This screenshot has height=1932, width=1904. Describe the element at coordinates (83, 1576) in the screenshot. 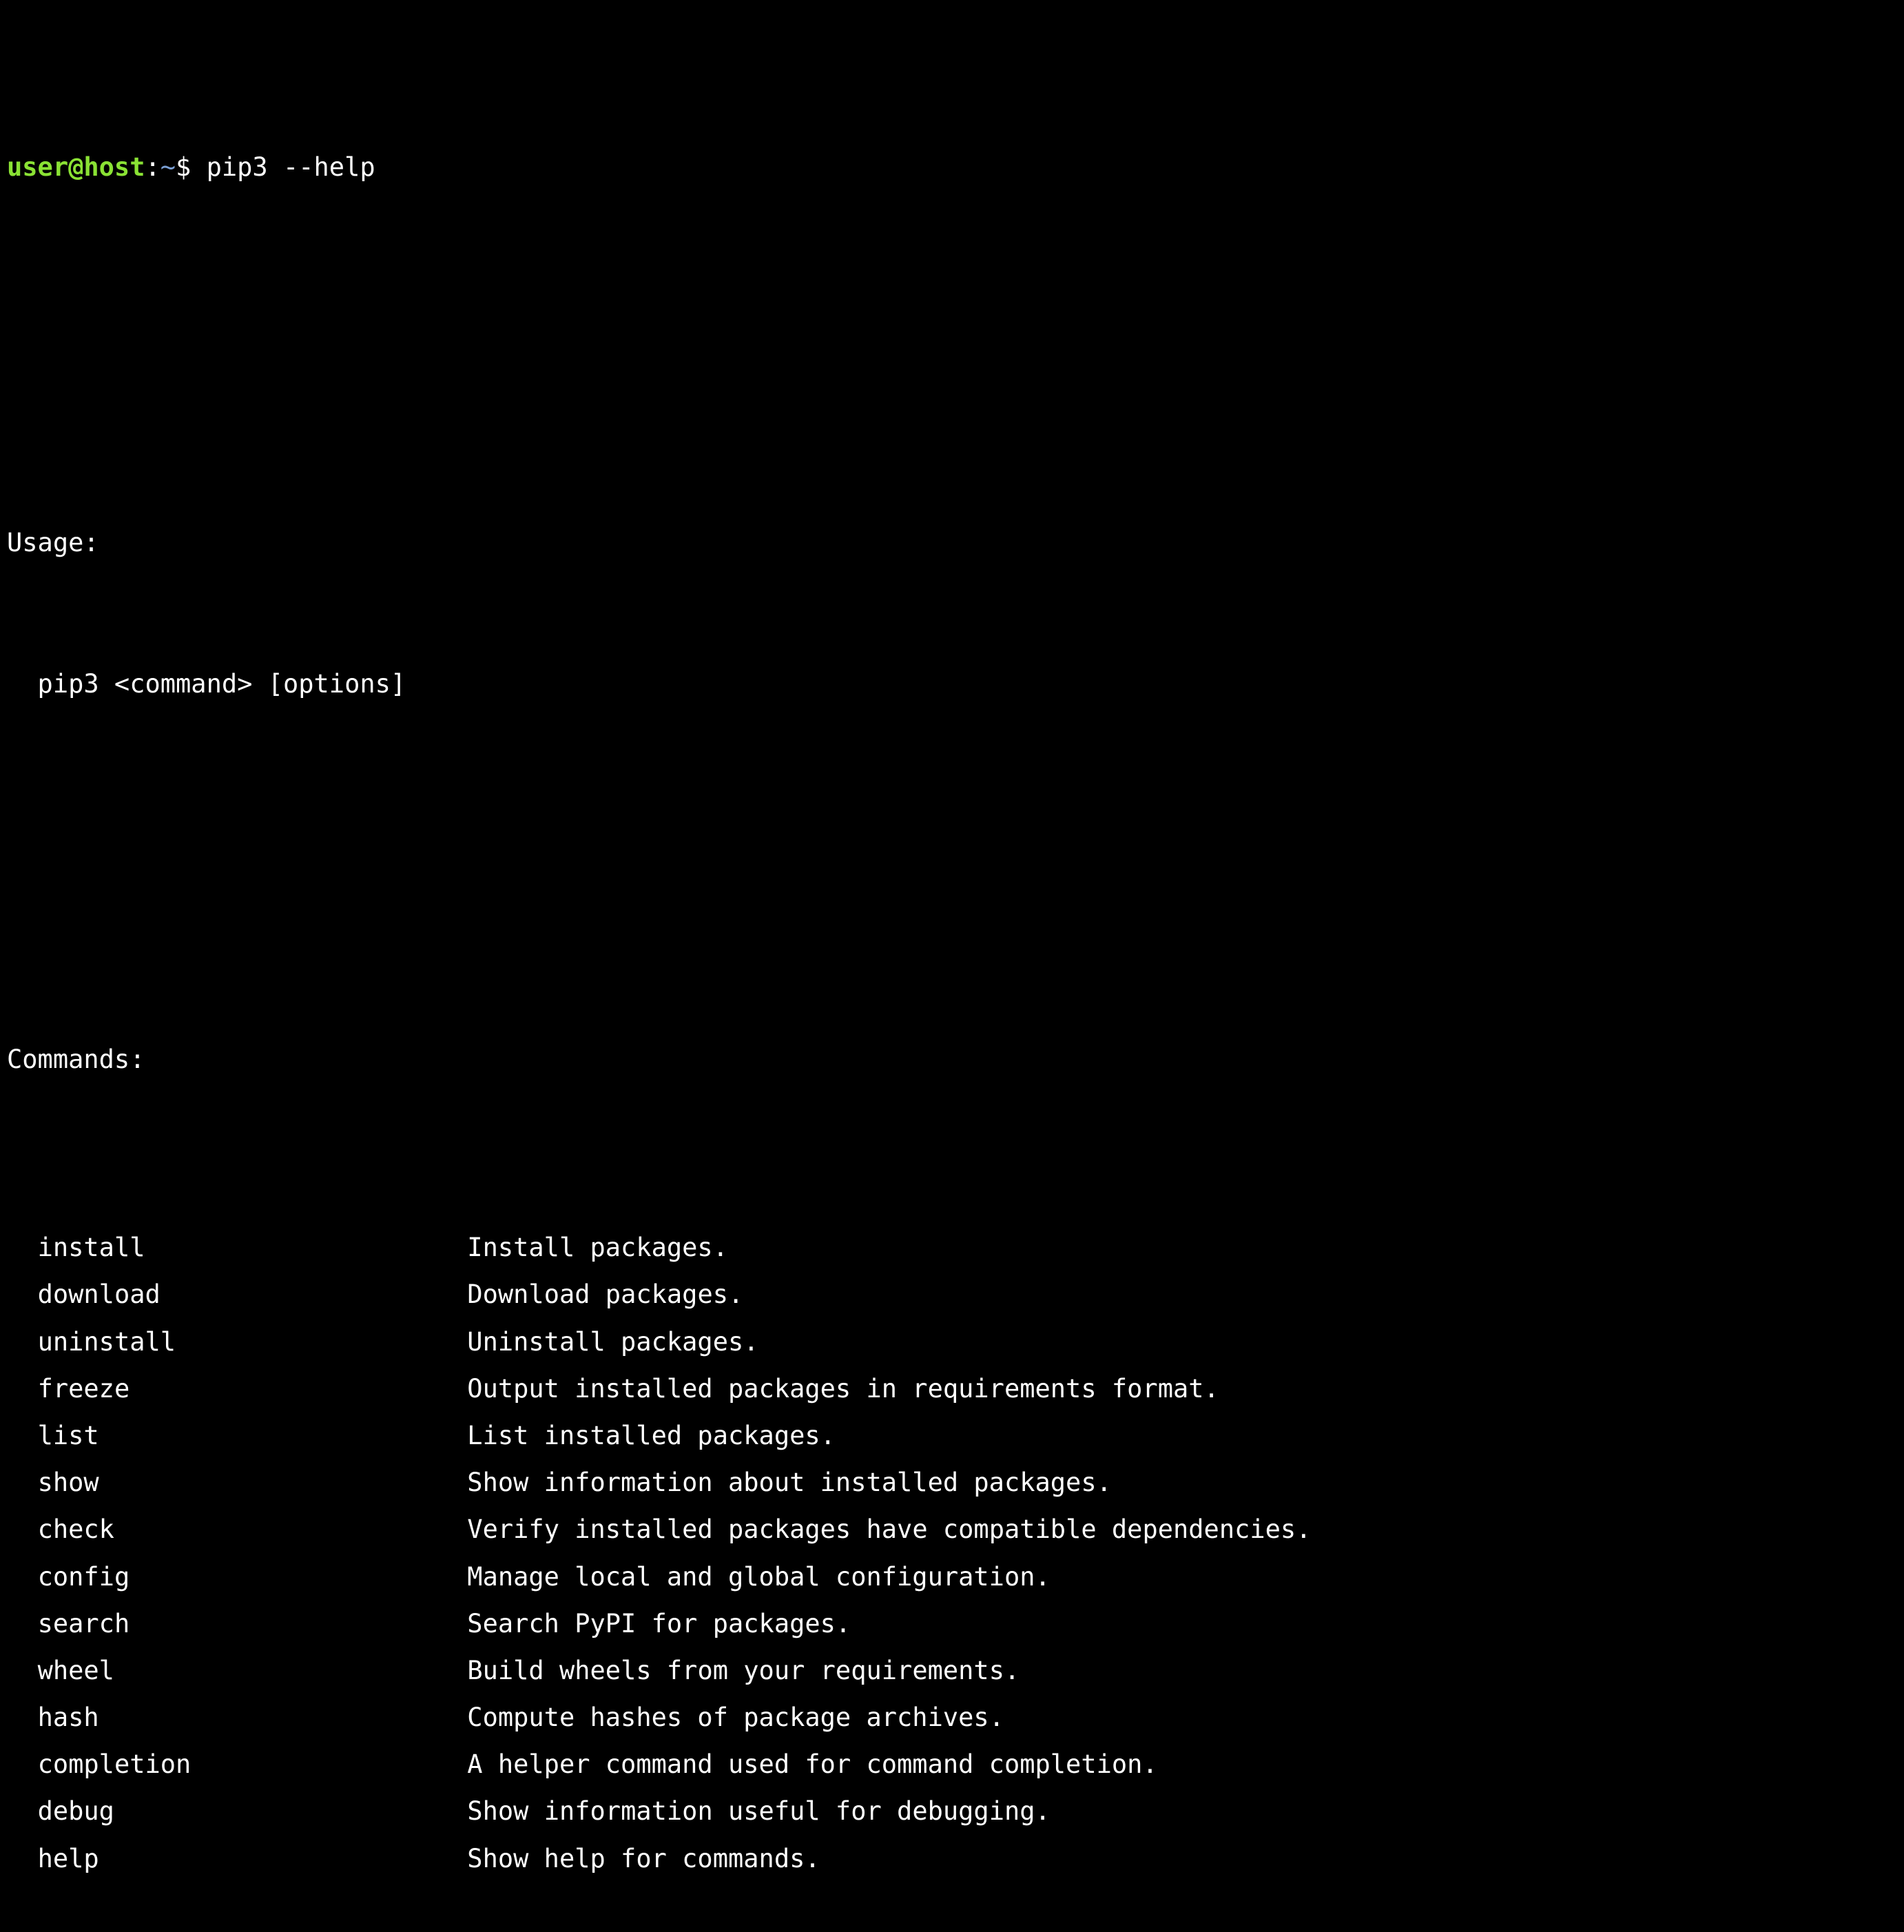

I see `command-name: config` at that location.